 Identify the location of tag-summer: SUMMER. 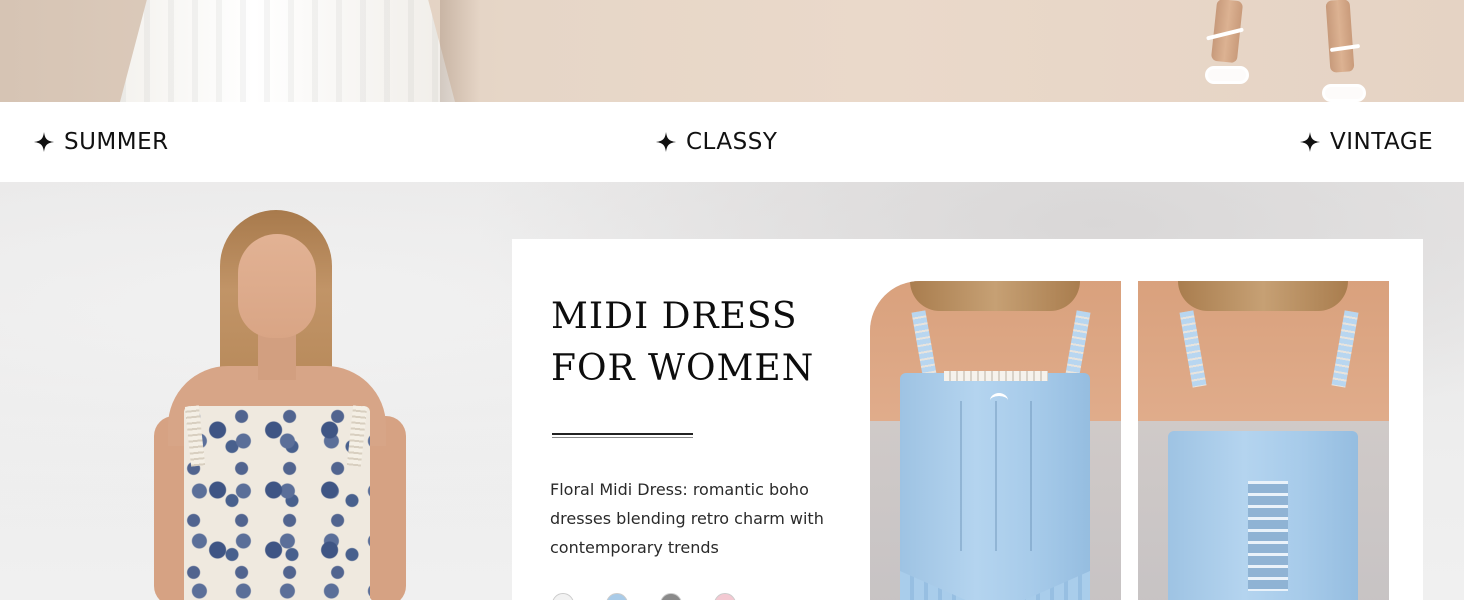
(101, 142).